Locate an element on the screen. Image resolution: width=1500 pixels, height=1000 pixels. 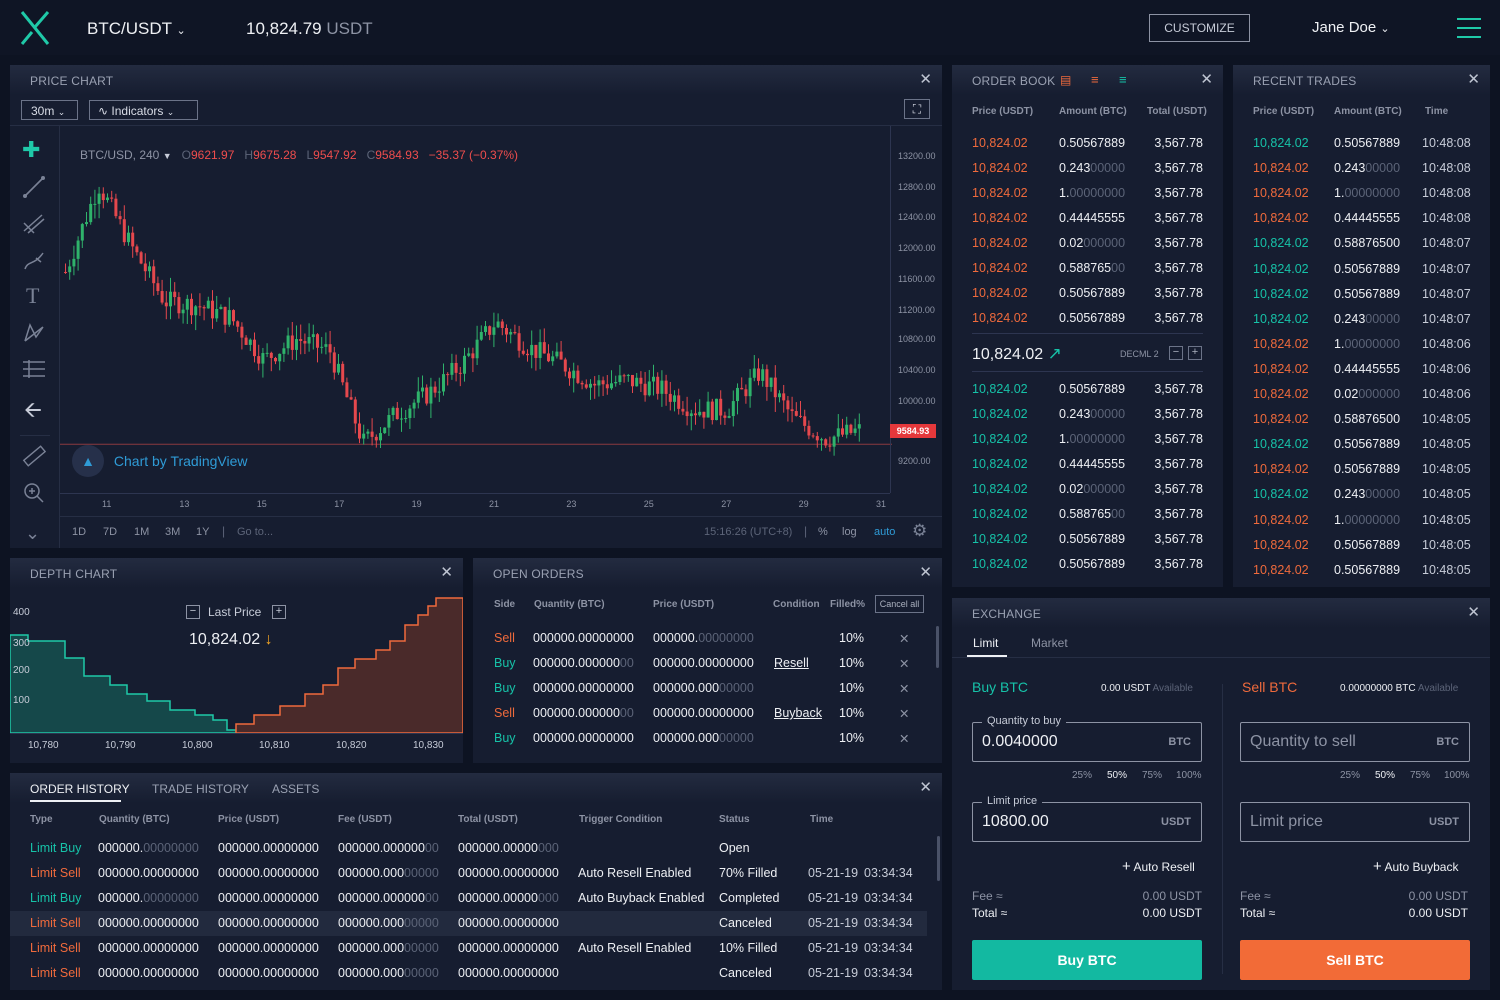
text-tool-icon: T is located at coordinates (32, 296).